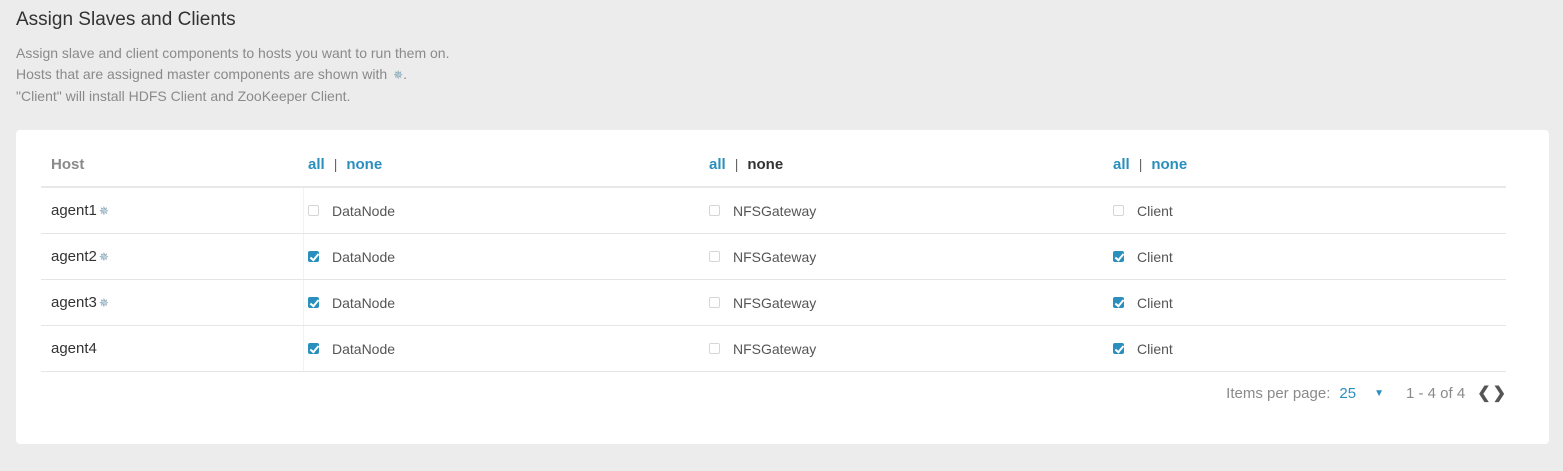 The width and height of the screenshot is (1563, 471). I want to click on host-label: agent4, so click(74, 348).